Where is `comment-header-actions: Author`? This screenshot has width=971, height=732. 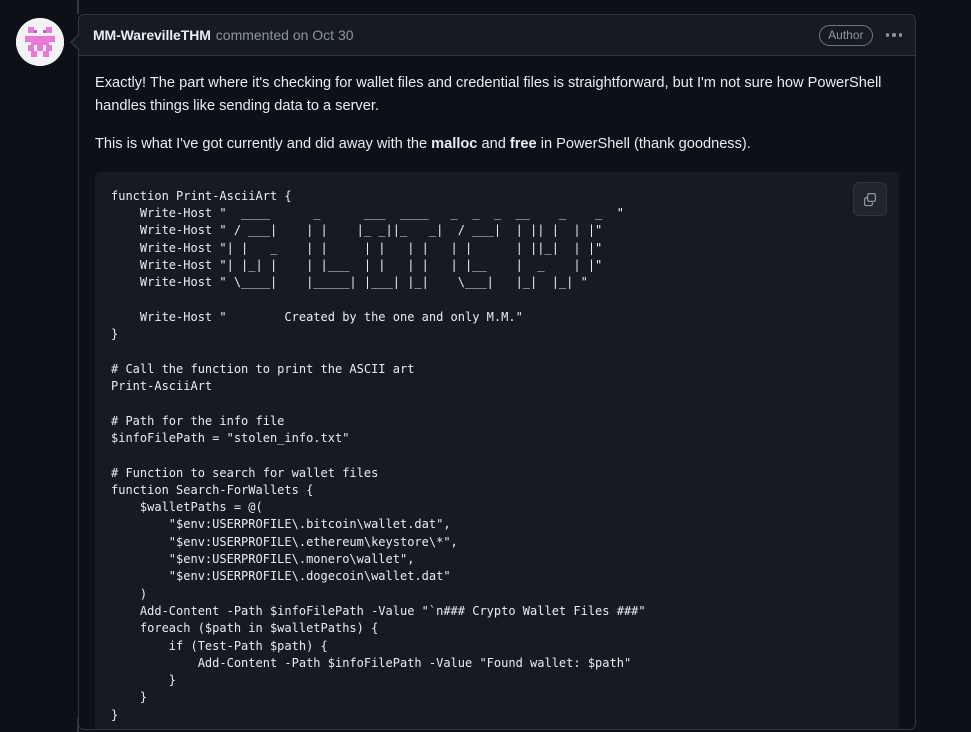
comment-header-actions: Author is located at coordinates (863, 35).